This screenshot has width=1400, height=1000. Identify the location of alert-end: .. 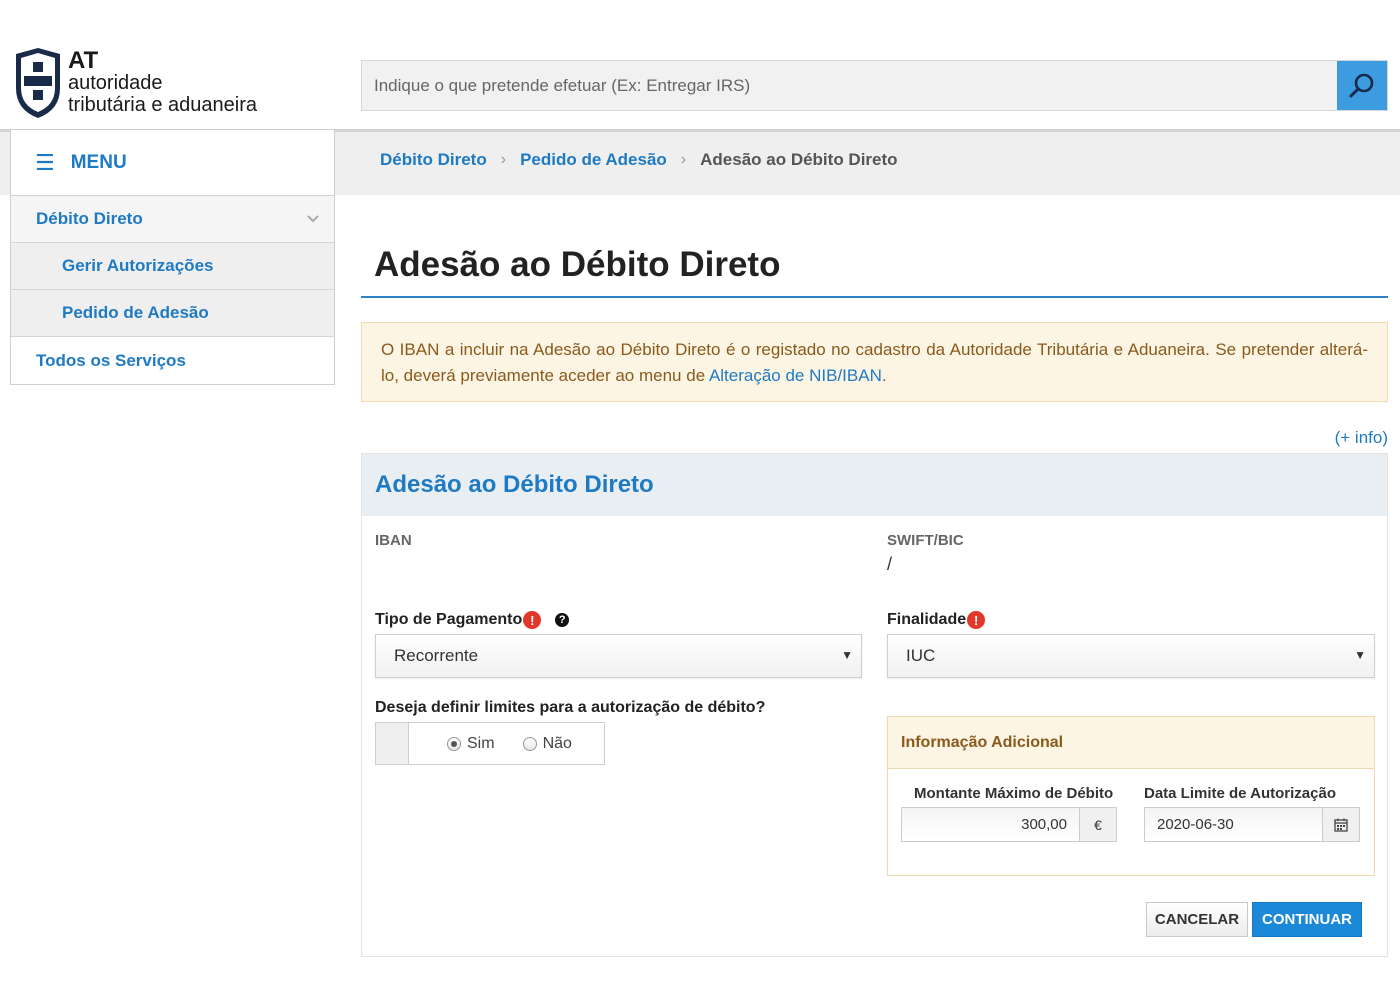
(884, 375).